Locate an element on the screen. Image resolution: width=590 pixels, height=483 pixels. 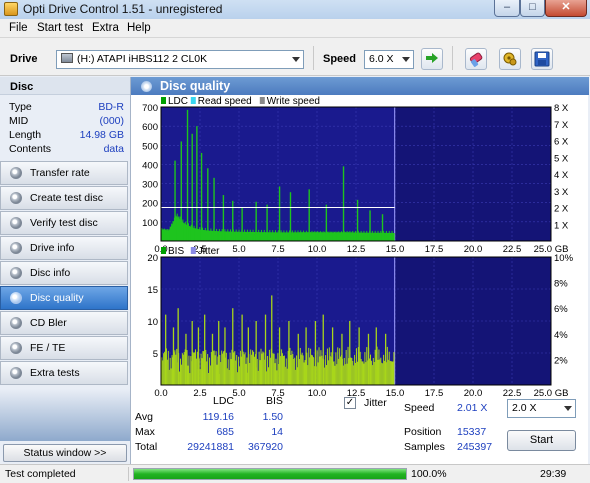
nav-label: Verify test disc is located at coordinates (64, 223).